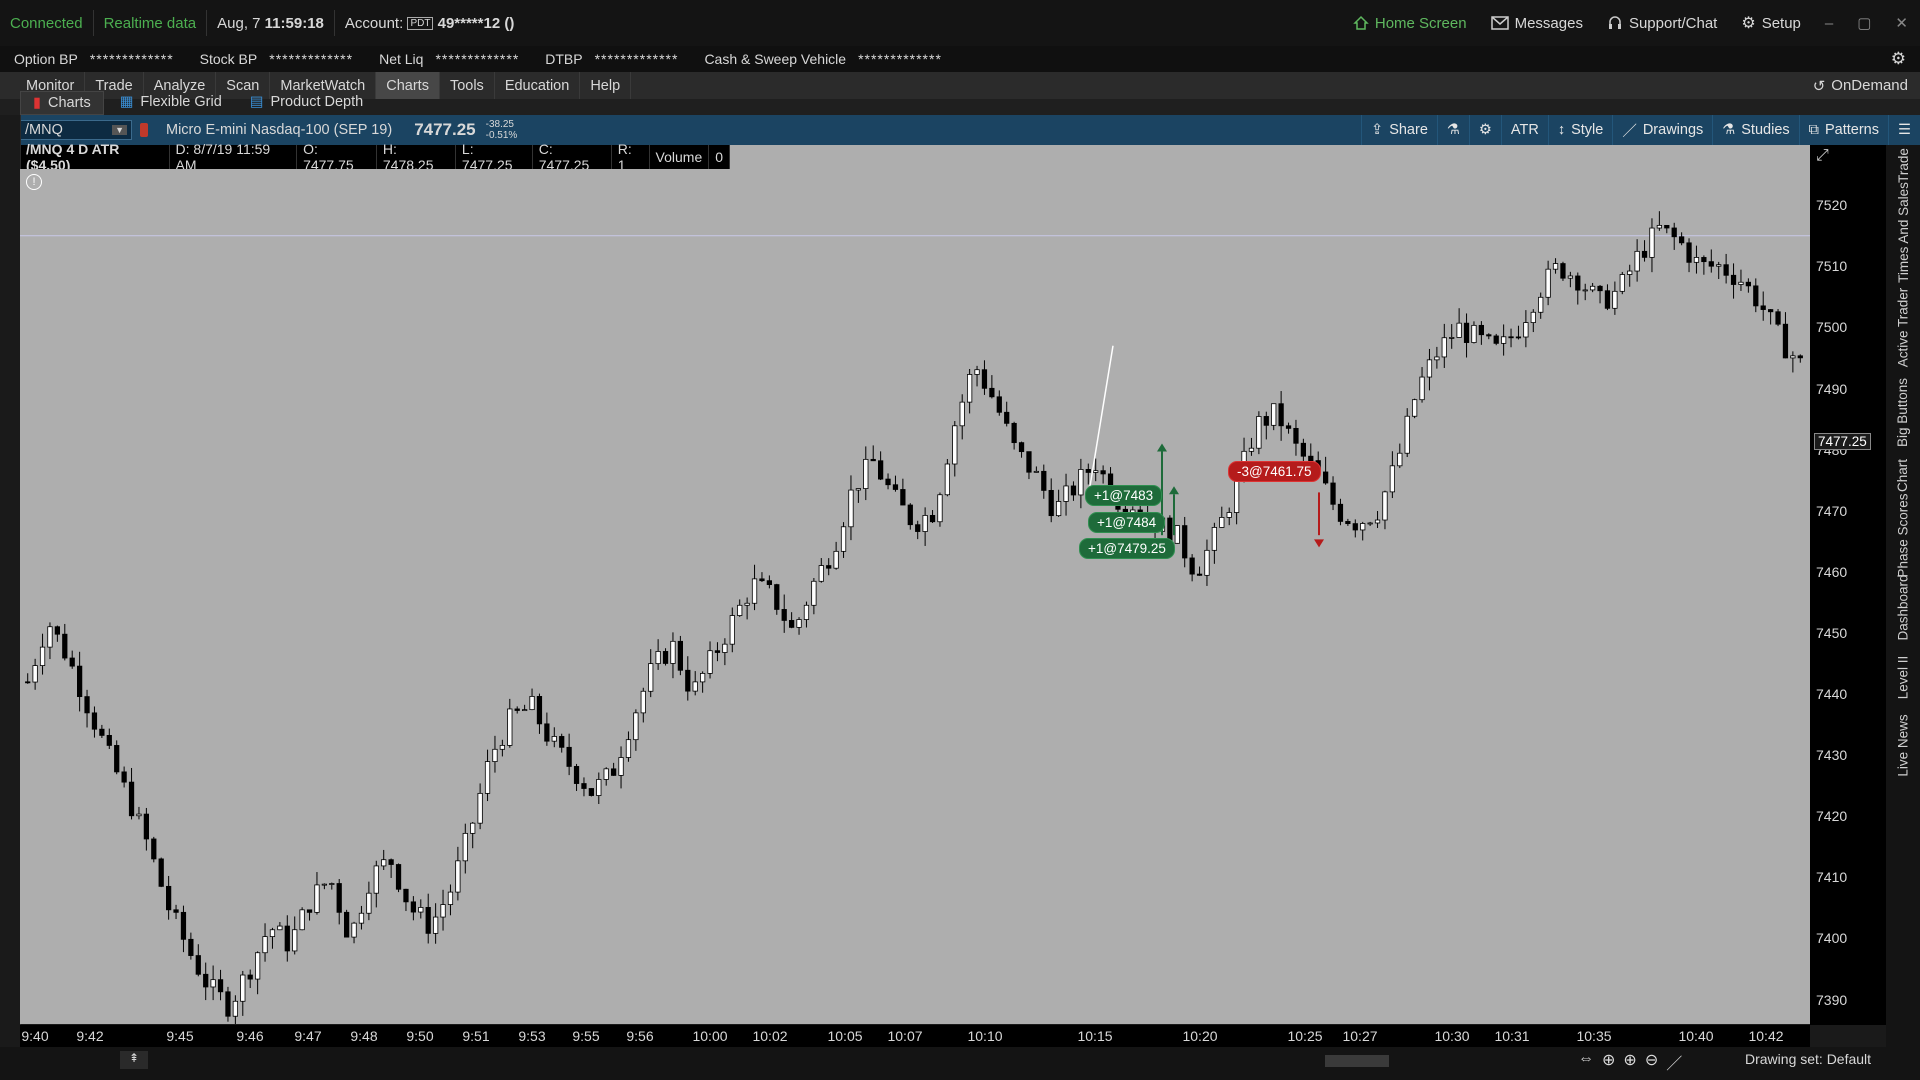 The width and height of the screenshot is (1920, 1080). I want to click on zoom-in-icon: ⊕, so click(1629, 1062).